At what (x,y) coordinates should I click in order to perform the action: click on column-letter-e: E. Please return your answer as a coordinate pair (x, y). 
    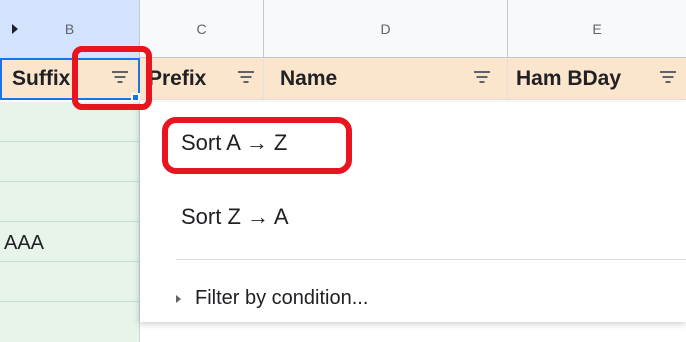
    Looking at the image, I should click on (597, 29).